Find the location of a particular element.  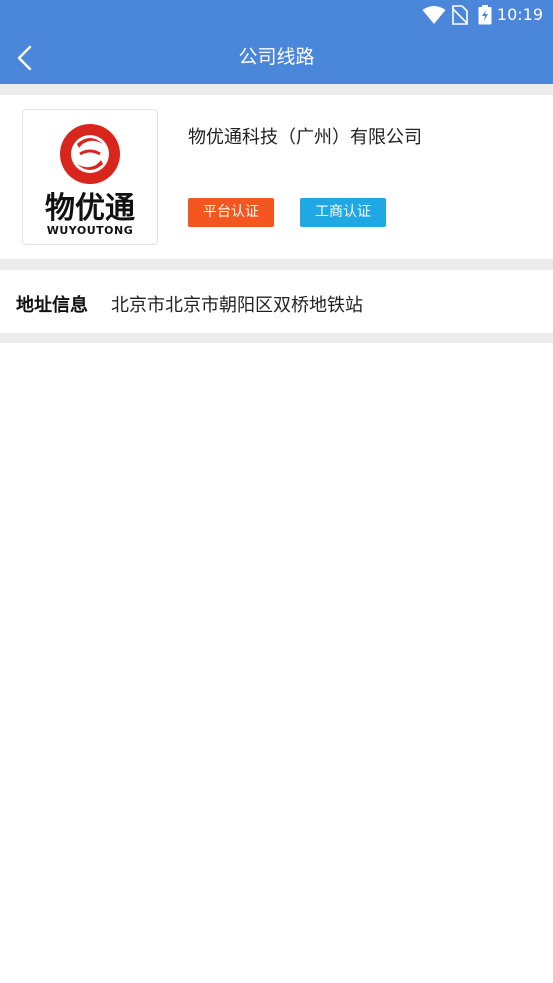

no-sim-icon is located at coordinates (460, 15).